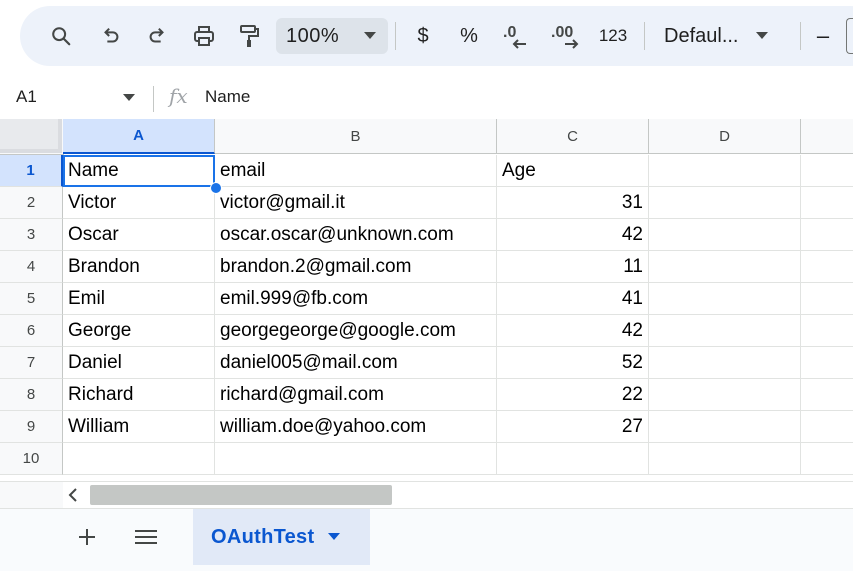 The width and height of the screenshot is (853, 571). What do you see at coordinates (573, 171) in the screenshot?
I see `table-cell: Age` at bounding box center [573, 171].